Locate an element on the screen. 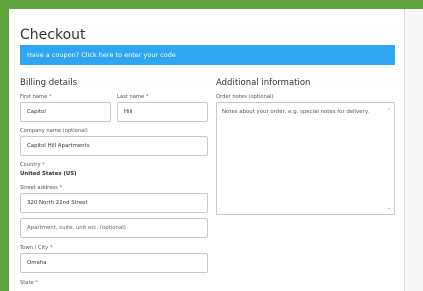  city-label: Town / City * is located at coordinates (36, 248).